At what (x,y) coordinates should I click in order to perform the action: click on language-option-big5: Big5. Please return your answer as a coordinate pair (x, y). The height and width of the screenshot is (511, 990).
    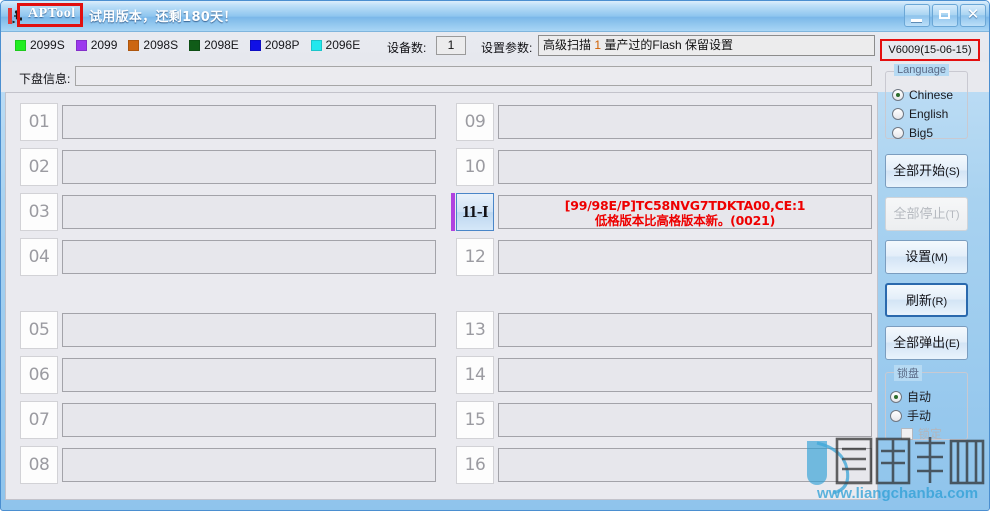
    Looking at the image, I should click on (912, 133).